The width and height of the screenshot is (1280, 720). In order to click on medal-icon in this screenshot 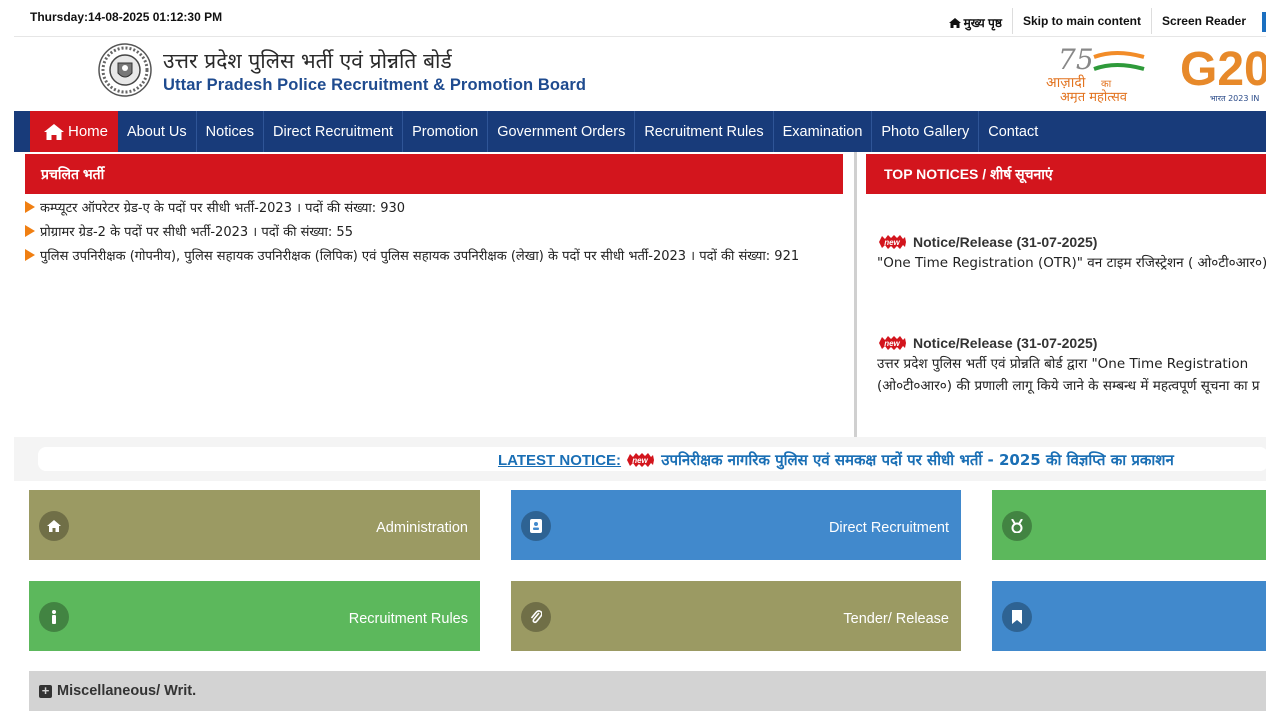, I will do `click(1017, 526)`.